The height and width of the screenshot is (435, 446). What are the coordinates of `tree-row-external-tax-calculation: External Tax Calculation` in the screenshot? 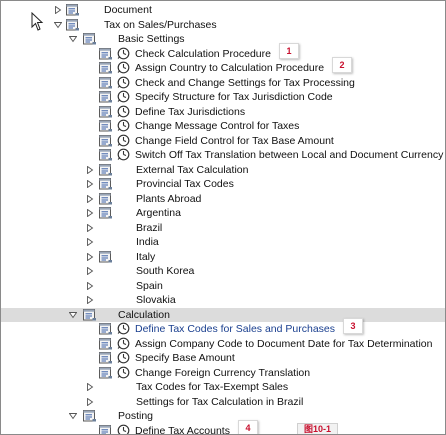 It's located at (223, 170).